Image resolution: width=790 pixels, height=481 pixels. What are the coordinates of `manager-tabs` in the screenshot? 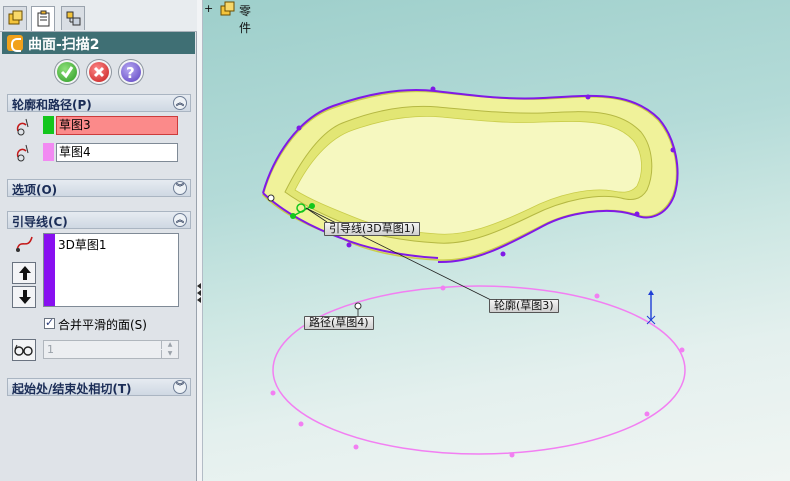 It's located at (98, 16).